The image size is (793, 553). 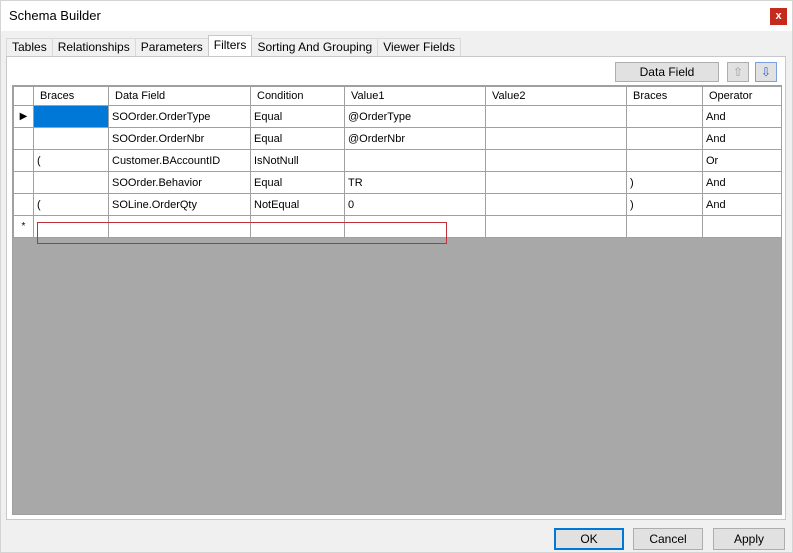 What do you see at coordinates (415, 96) in the screenshot?
I see `column-header-value1: Value1` at bounding box center [415, 96].